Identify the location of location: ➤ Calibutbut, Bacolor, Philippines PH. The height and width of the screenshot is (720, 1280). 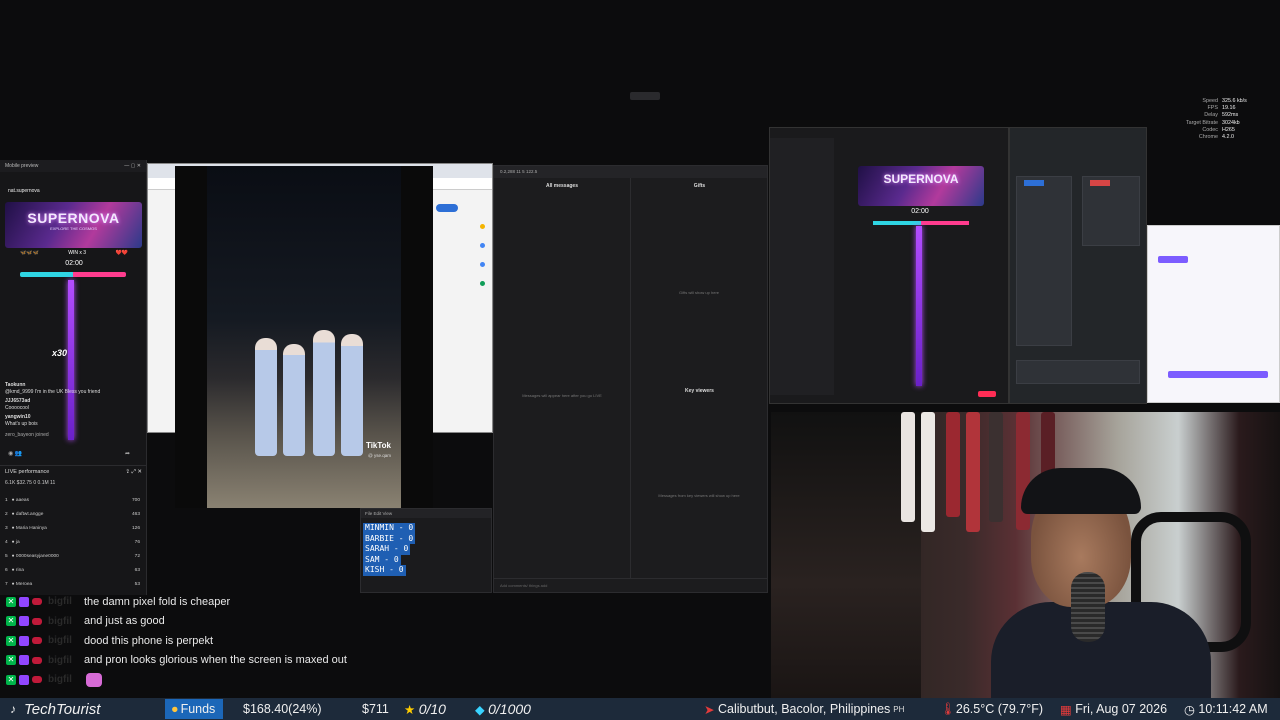
(804, 709).